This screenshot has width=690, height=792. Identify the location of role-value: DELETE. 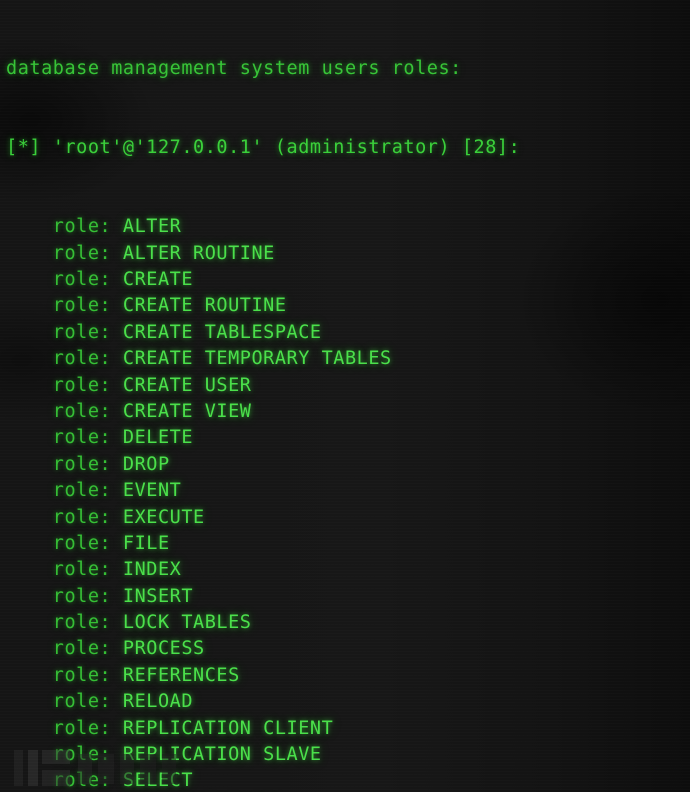
(158, 438).